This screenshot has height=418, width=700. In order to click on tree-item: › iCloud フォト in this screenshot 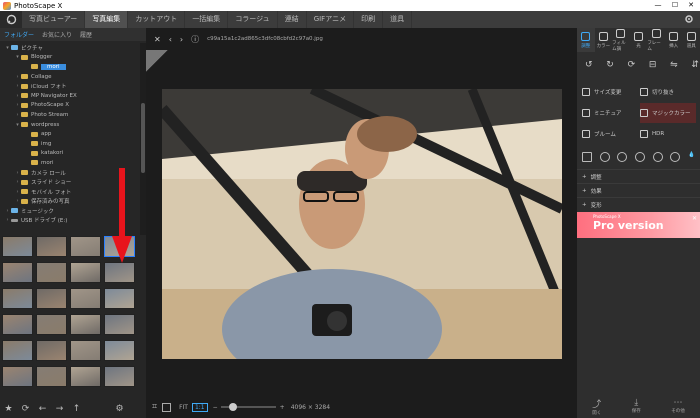, I will do `click(70, 86)`.